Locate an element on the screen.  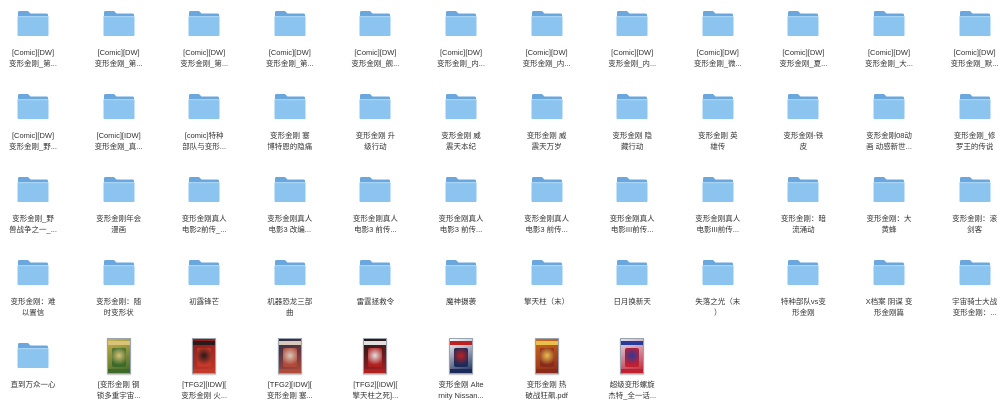
folder-item: 变形金刚：难 以置信 is located at coordinates (36, 295).